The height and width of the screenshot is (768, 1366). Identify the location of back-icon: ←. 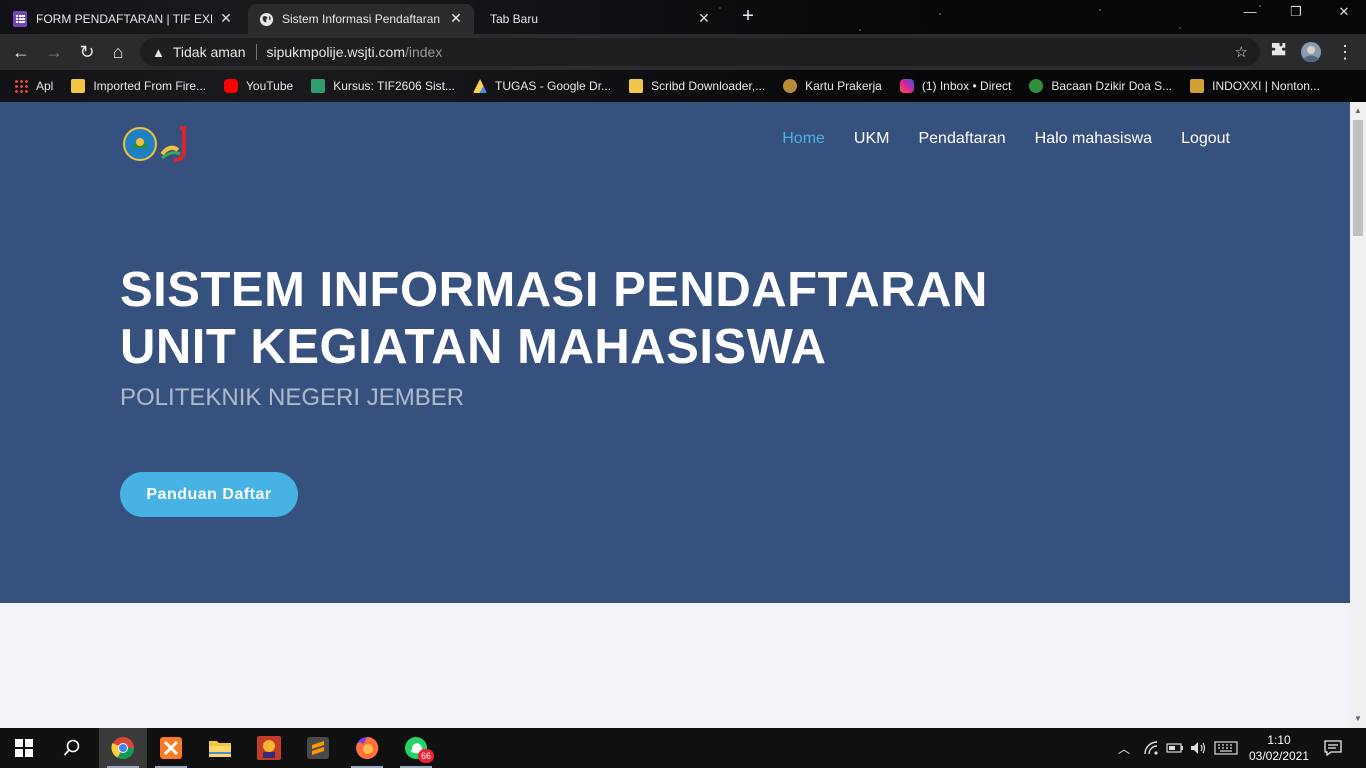
(21, 52).